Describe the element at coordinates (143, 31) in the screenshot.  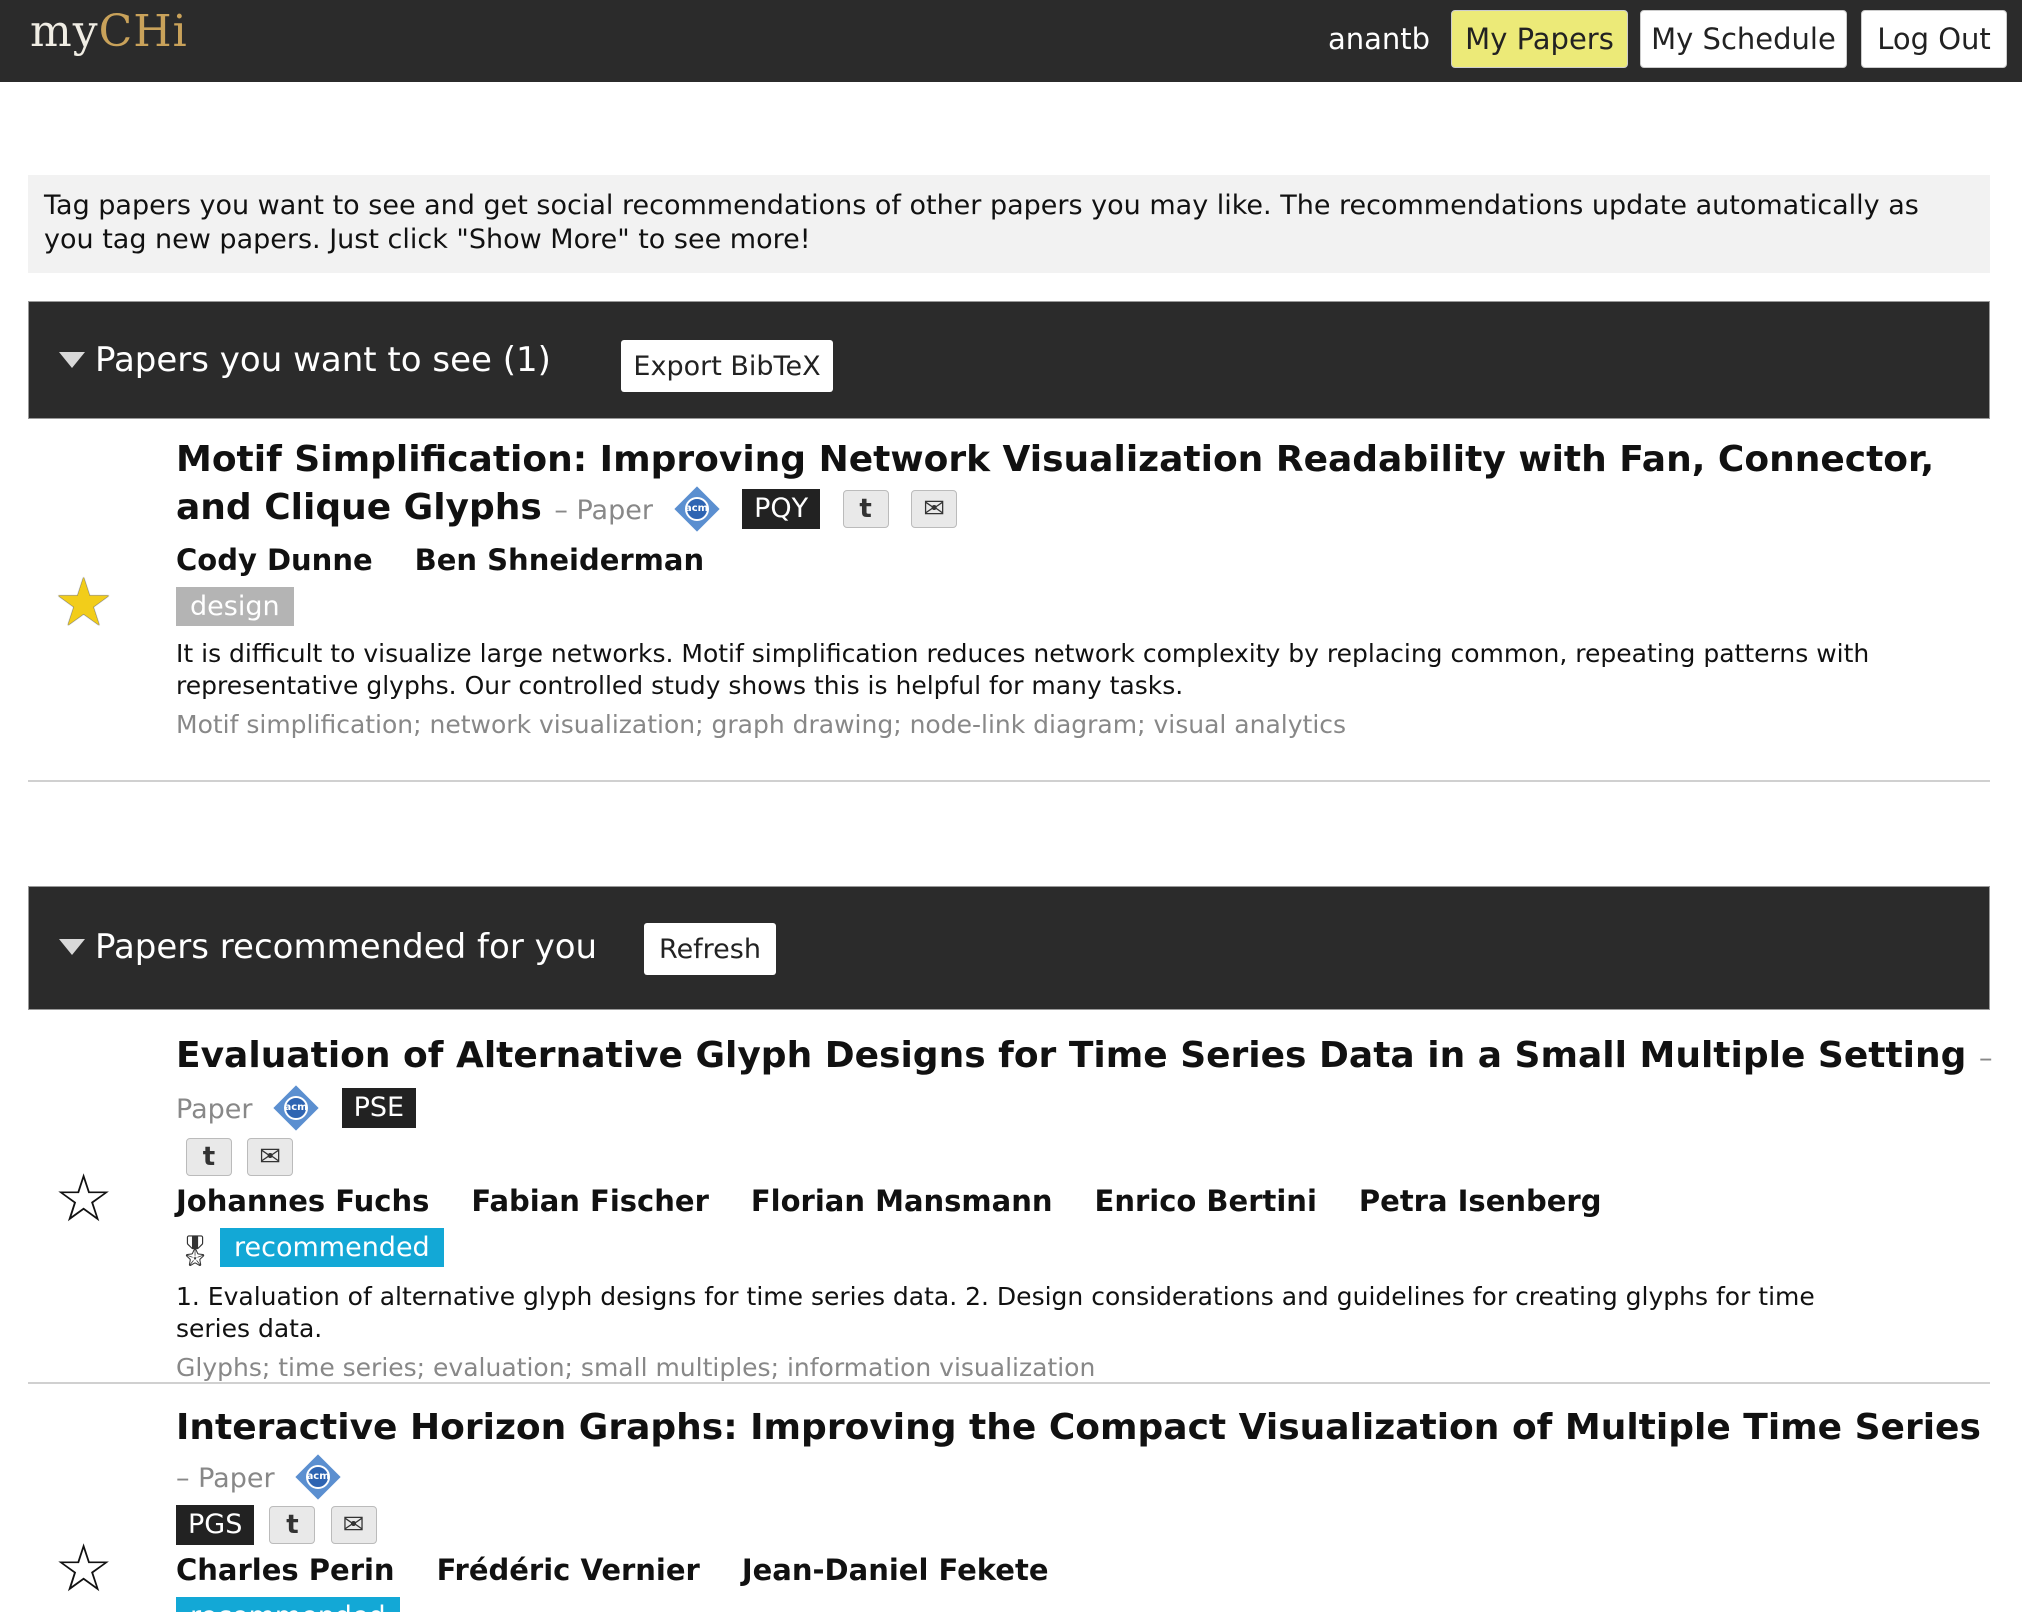
I see `logo-suffix: CHi` at that location.